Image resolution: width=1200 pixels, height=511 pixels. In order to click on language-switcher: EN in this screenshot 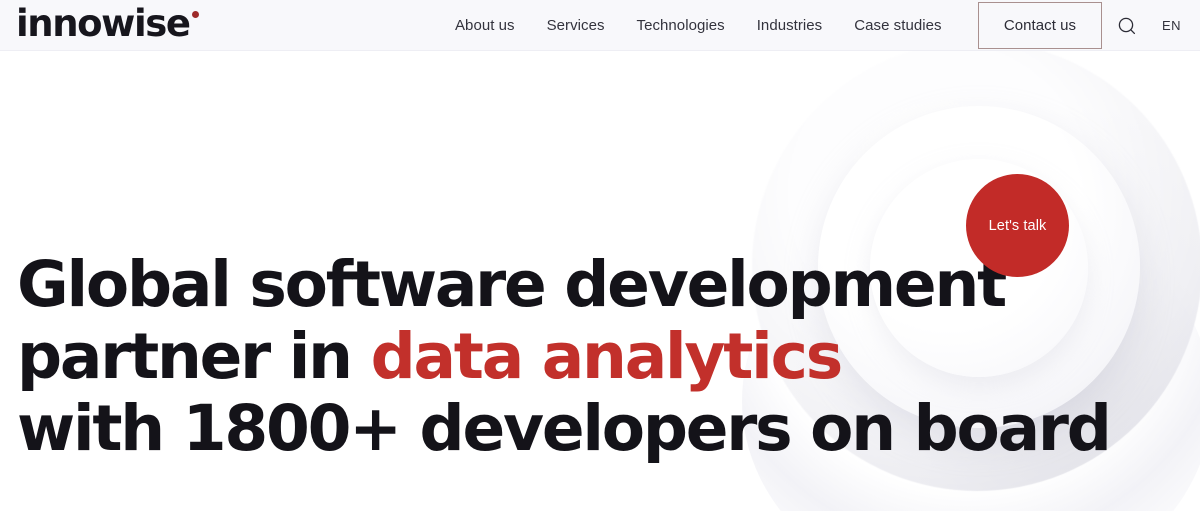, I will do `click(1171, 25)`.